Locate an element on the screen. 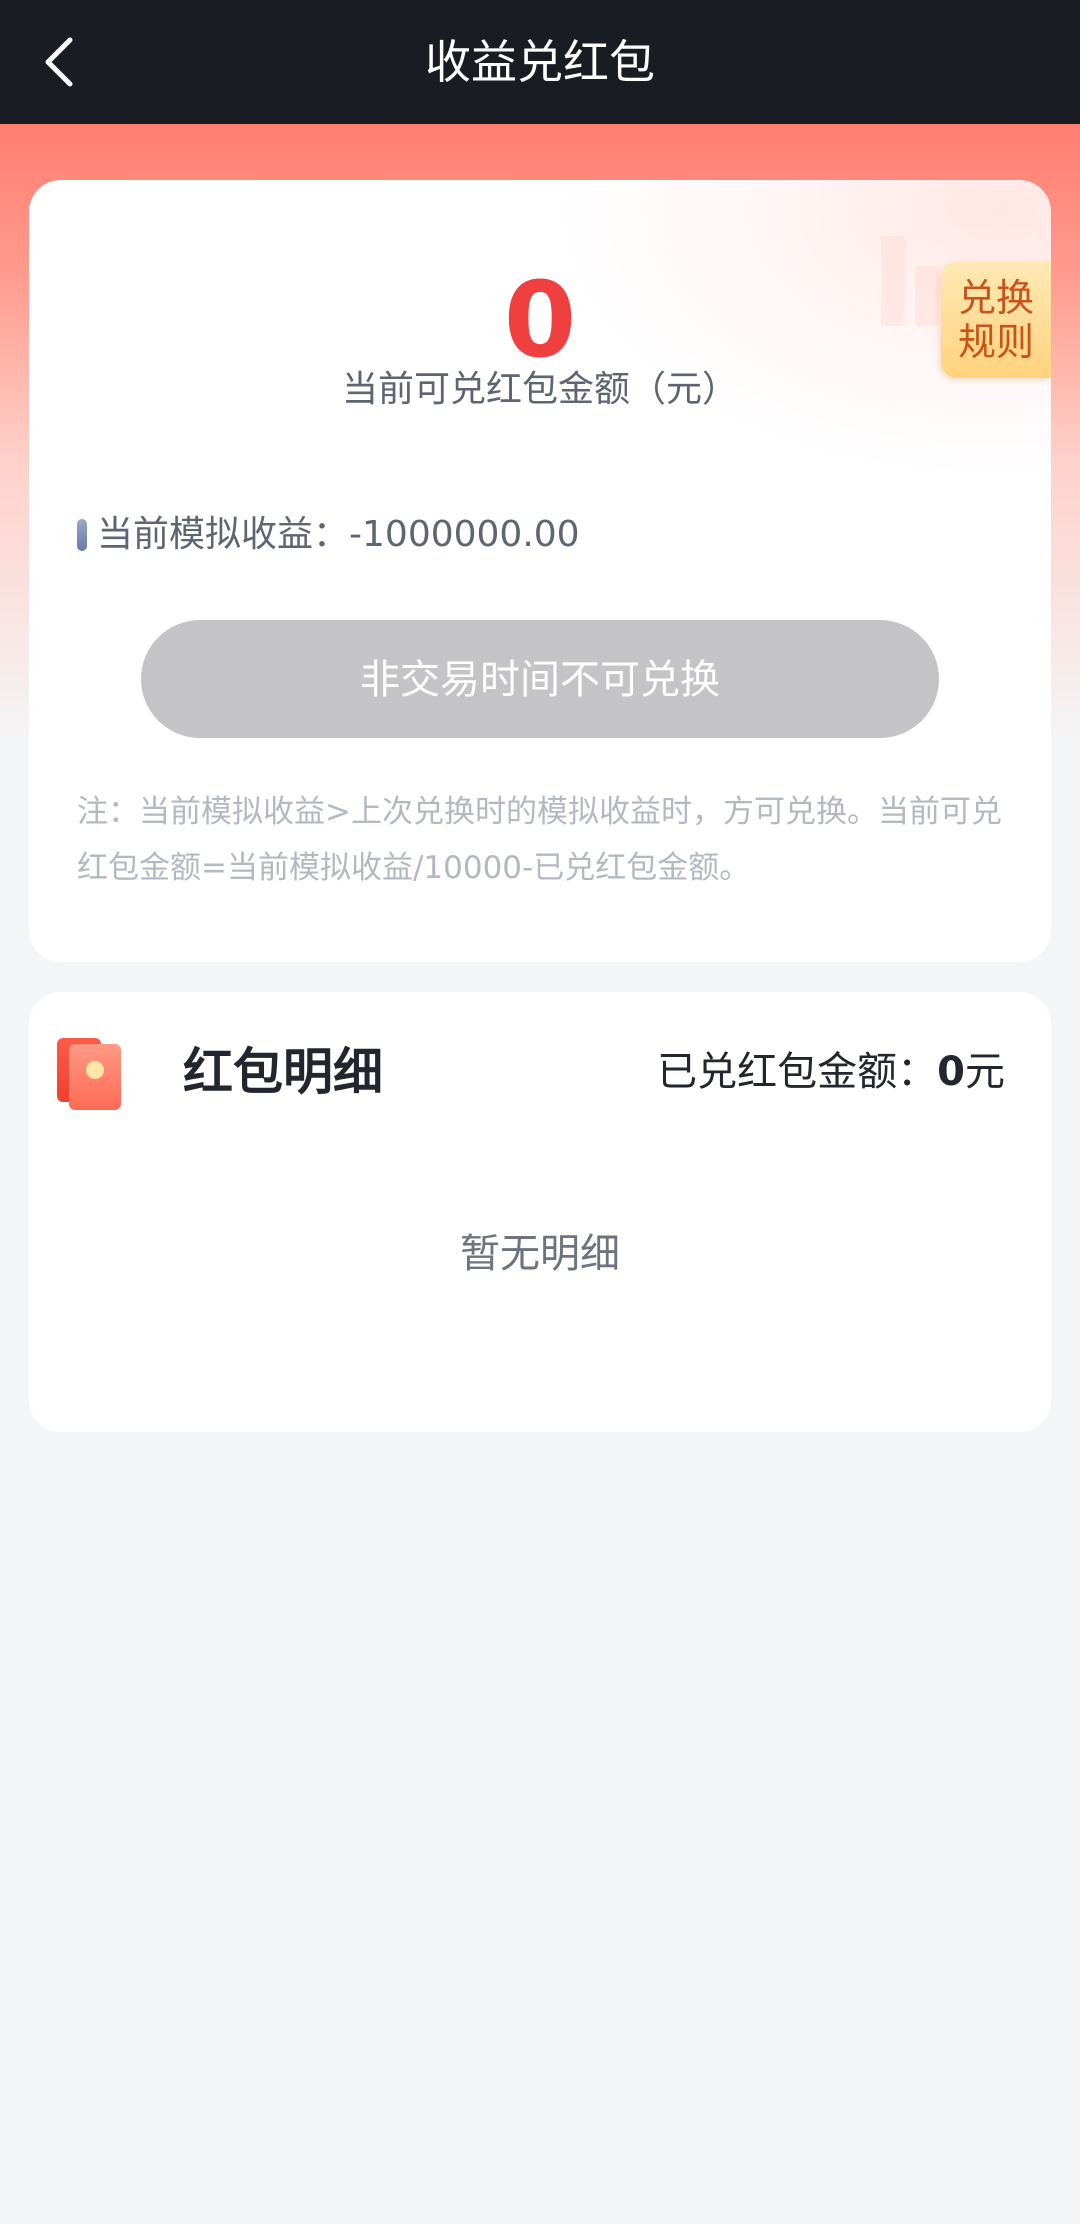 The width and height of the screenshot is (1080, 2224). navbar: 收益兑红包 is located at coordinates (540, 62).